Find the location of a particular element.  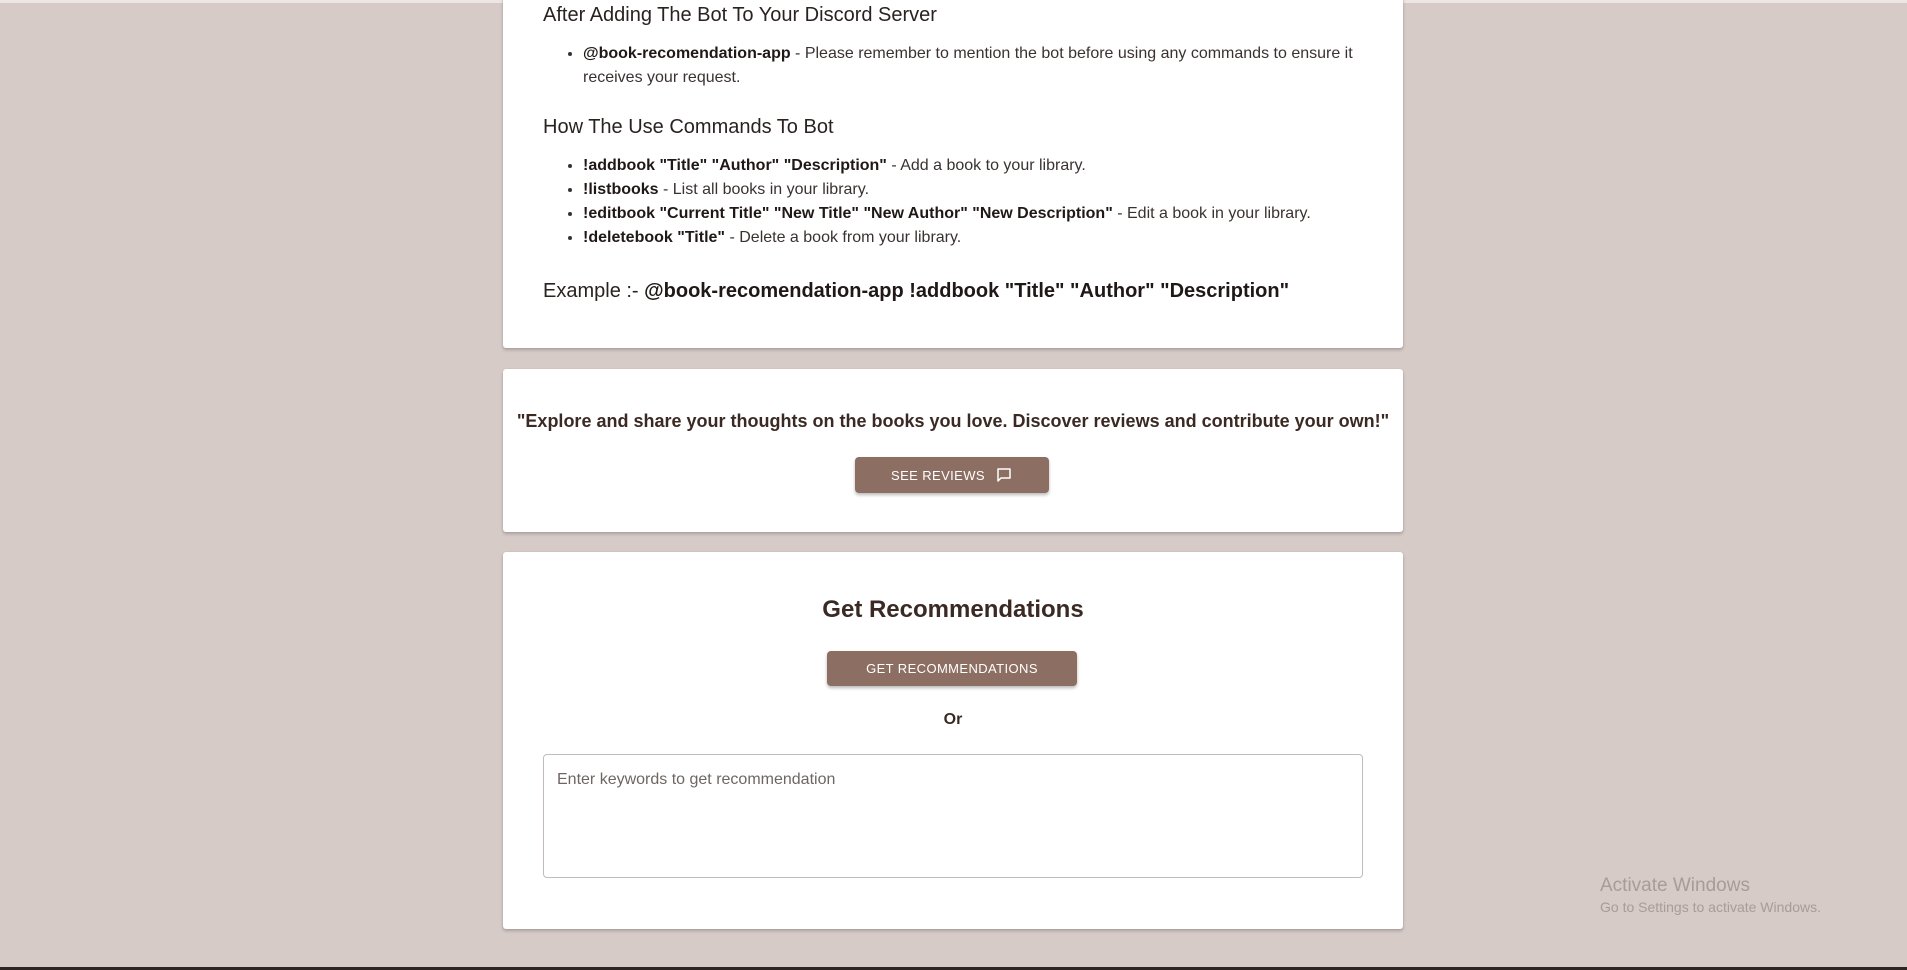

comment-icon is located at coordinates (1004, 475).